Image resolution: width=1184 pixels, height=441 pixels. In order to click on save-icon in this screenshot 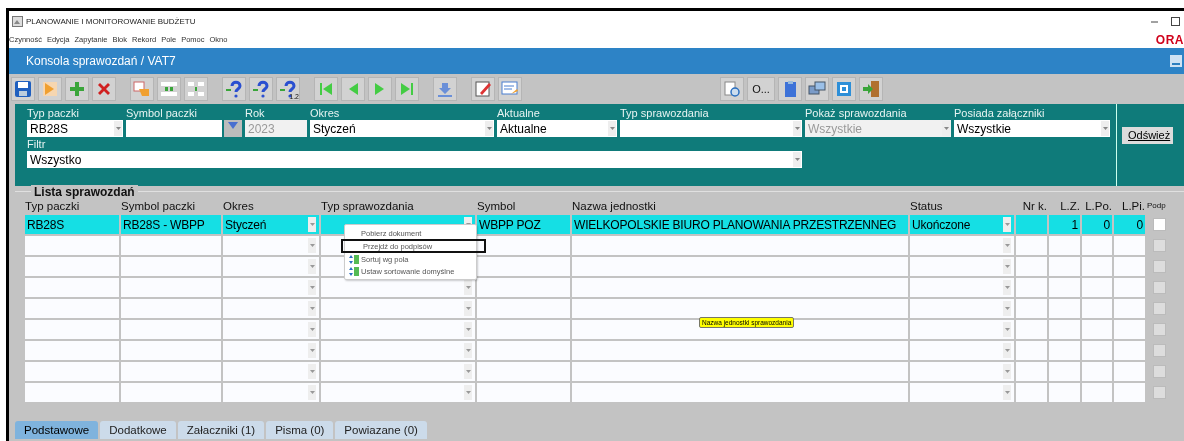, I will do `click(23, 88)`.